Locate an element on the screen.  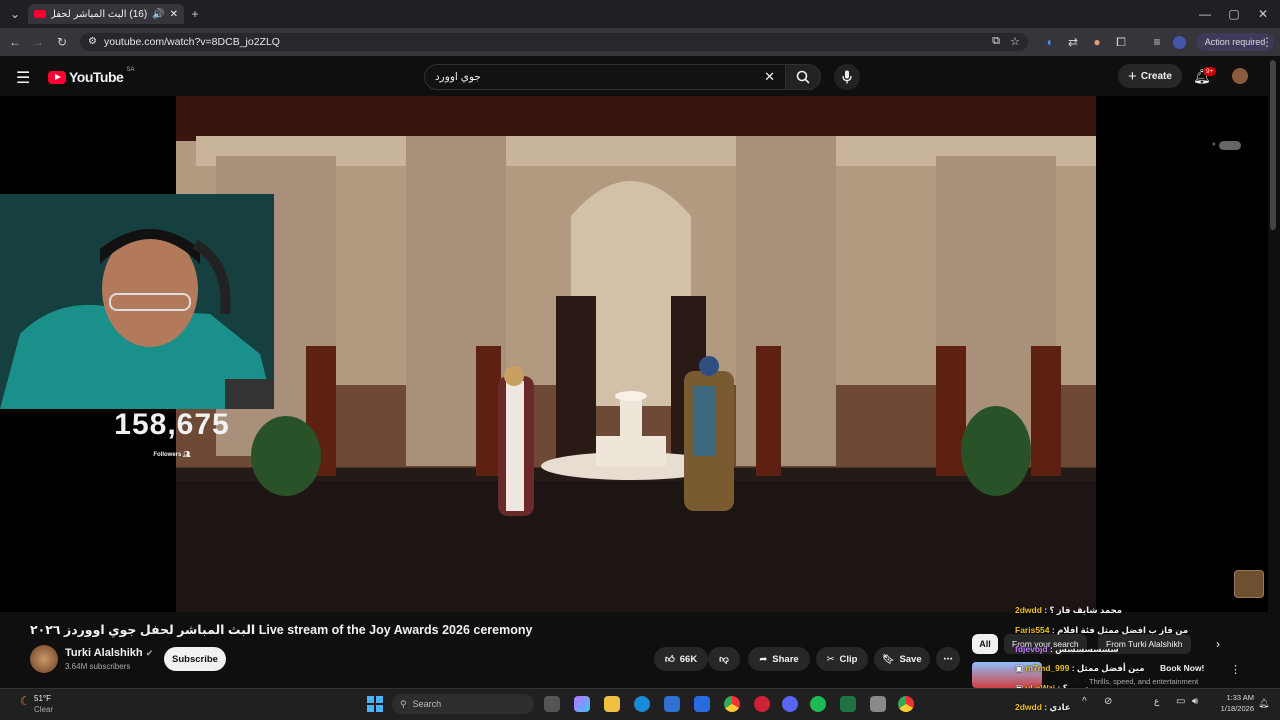
discord-icon is located at coordinates (790, 704).